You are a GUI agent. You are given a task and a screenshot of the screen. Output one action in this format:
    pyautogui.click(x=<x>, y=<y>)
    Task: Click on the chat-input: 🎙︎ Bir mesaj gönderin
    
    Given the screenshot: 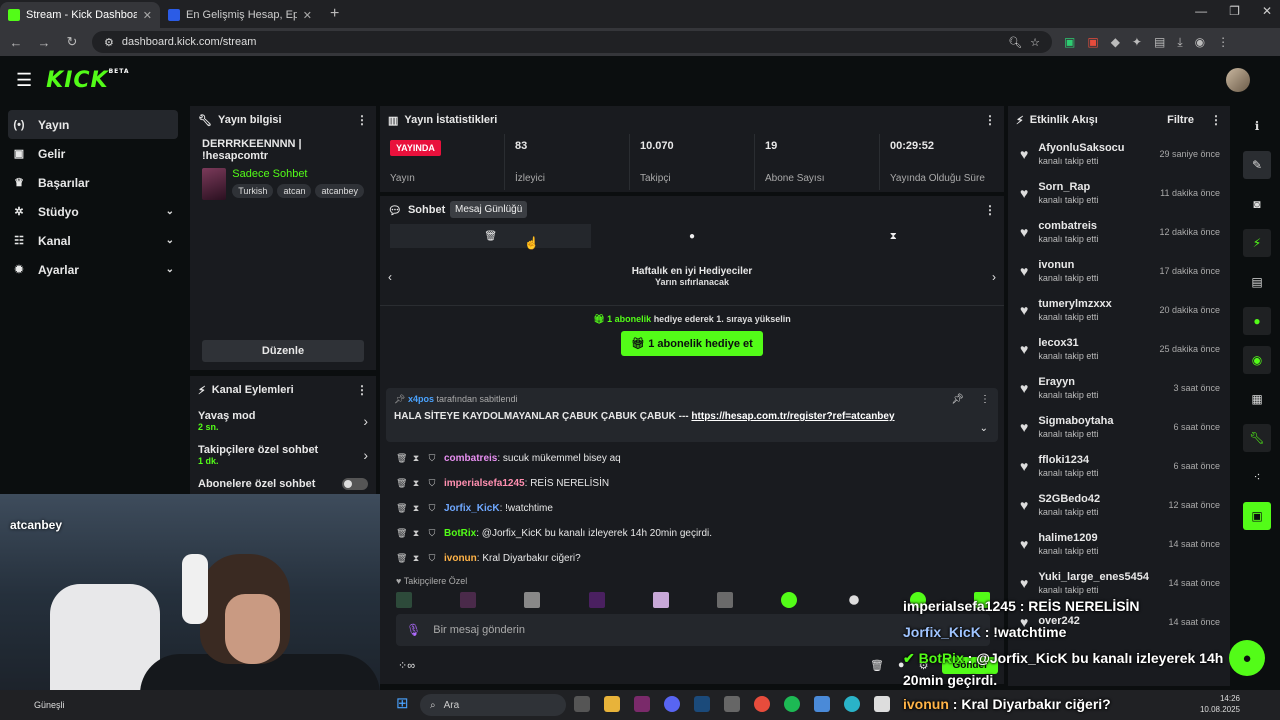 What is the action you would take?
    pyautogui.click(x=693, y=630)
    